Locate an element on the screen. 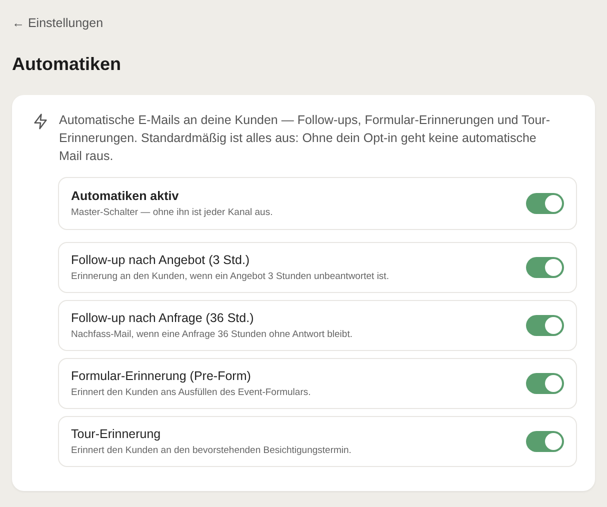 Image resolution: width=607 pixels, height=507 pixels. intro-text: Automatische E-Mails an deine Kunden — Follow-ups, Formular-Erinnerungen und Tour-Erinnerungen. Standardmäßig ist alles aus: Ohne dein Opt-in geht keine automatische Mail raus. is located at coordinates (305, 138).